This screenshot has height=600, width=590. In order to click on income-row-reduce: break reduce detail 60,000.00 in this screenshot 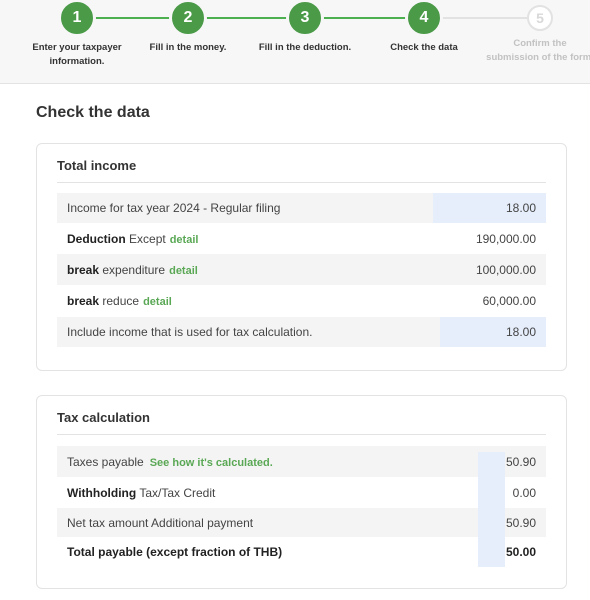, I will do `click(301, 301)`.